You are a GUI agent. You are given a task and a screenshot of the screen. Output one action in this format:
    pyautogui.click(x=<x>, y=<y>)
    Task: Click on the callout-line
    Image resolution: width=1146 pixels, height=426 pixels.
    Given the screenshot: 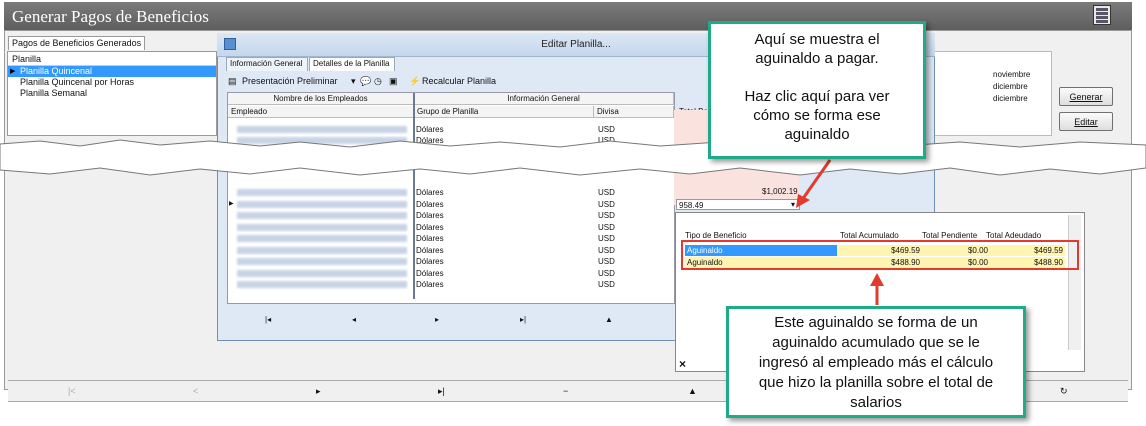 What is the action you would take?
    pyautogui.click(x=817, y=77)
    